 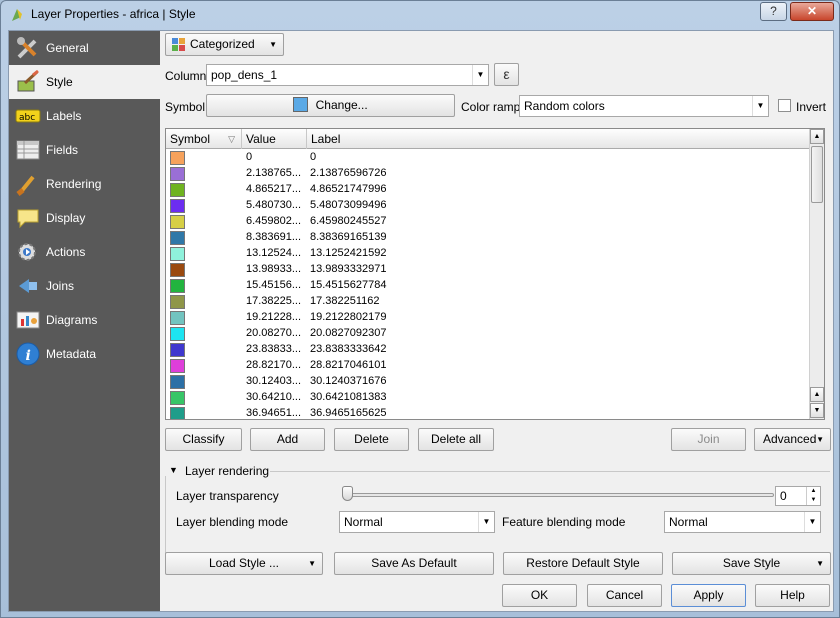 I want to click on sidebar-item-diagrams: Diagrams, so click(x=84, y=320).